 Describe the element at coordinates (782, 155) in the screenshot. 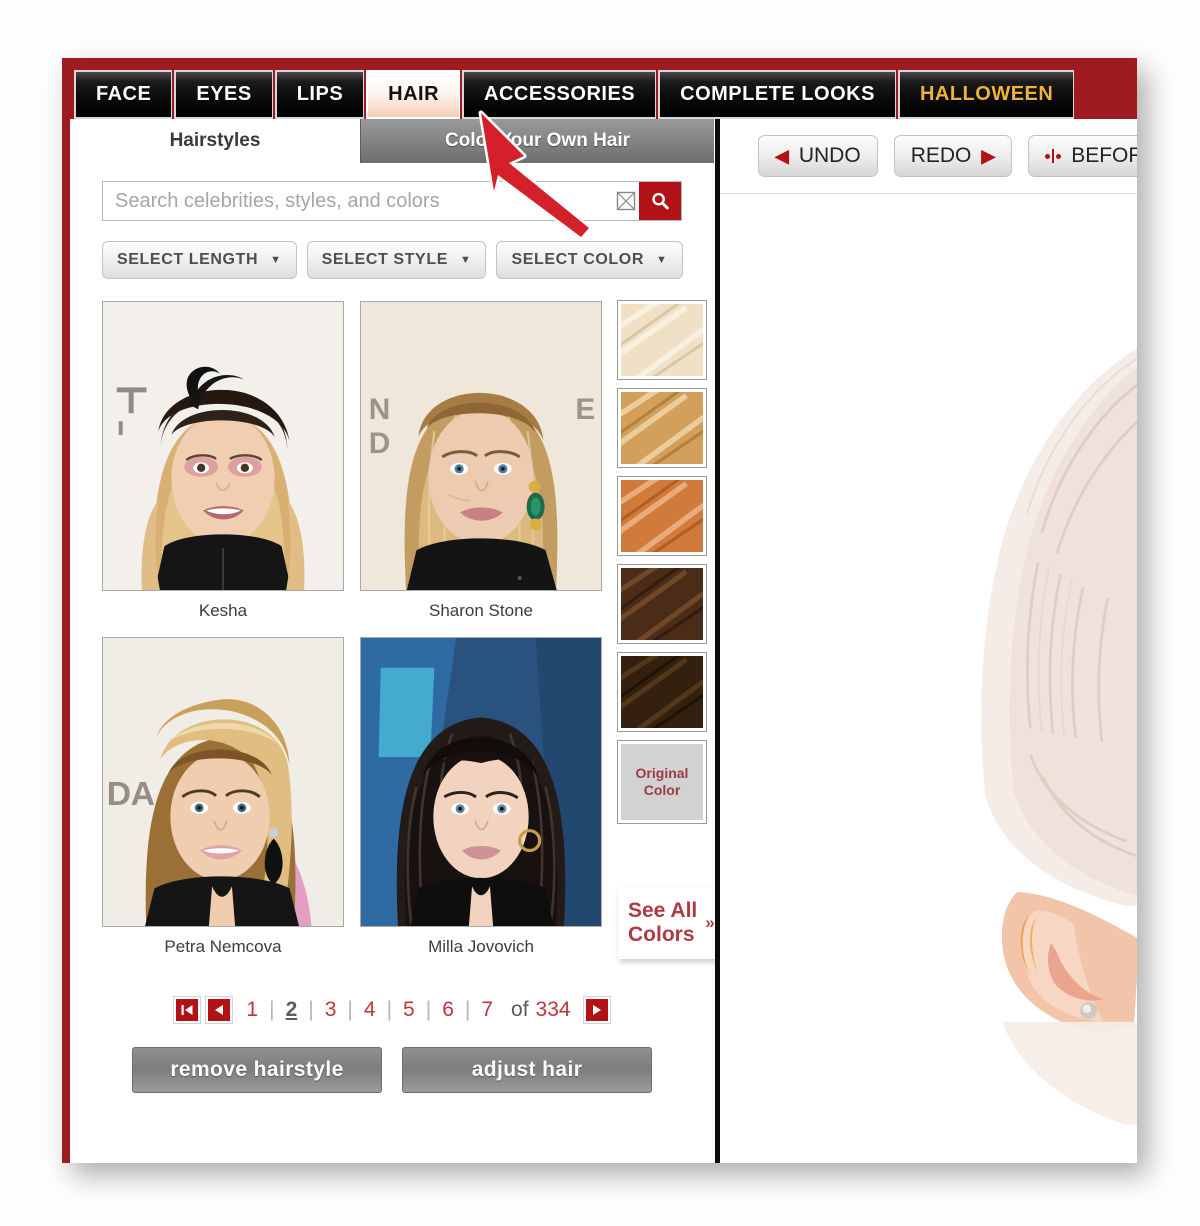

I see `chevron-left-icon: ◀` at that location.